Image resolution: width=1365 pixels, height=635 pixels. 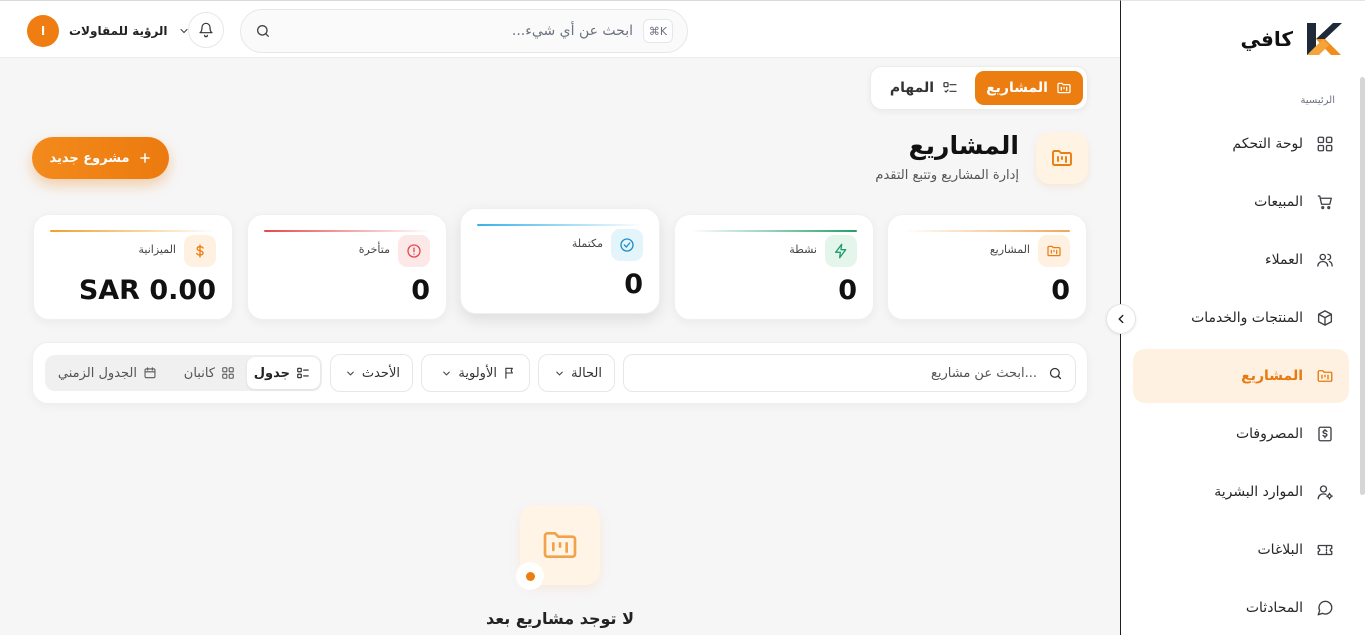 I want to click on stat-label: نشطة, so click(x=803, y=249).